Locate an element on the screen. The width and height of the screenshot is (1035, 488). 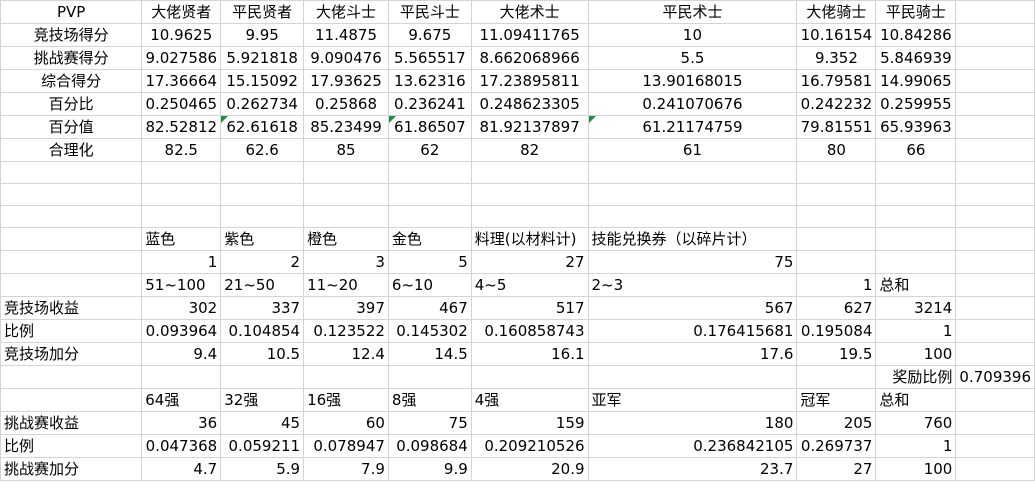
cell: 7.9 is located at coordinates (346, 469).